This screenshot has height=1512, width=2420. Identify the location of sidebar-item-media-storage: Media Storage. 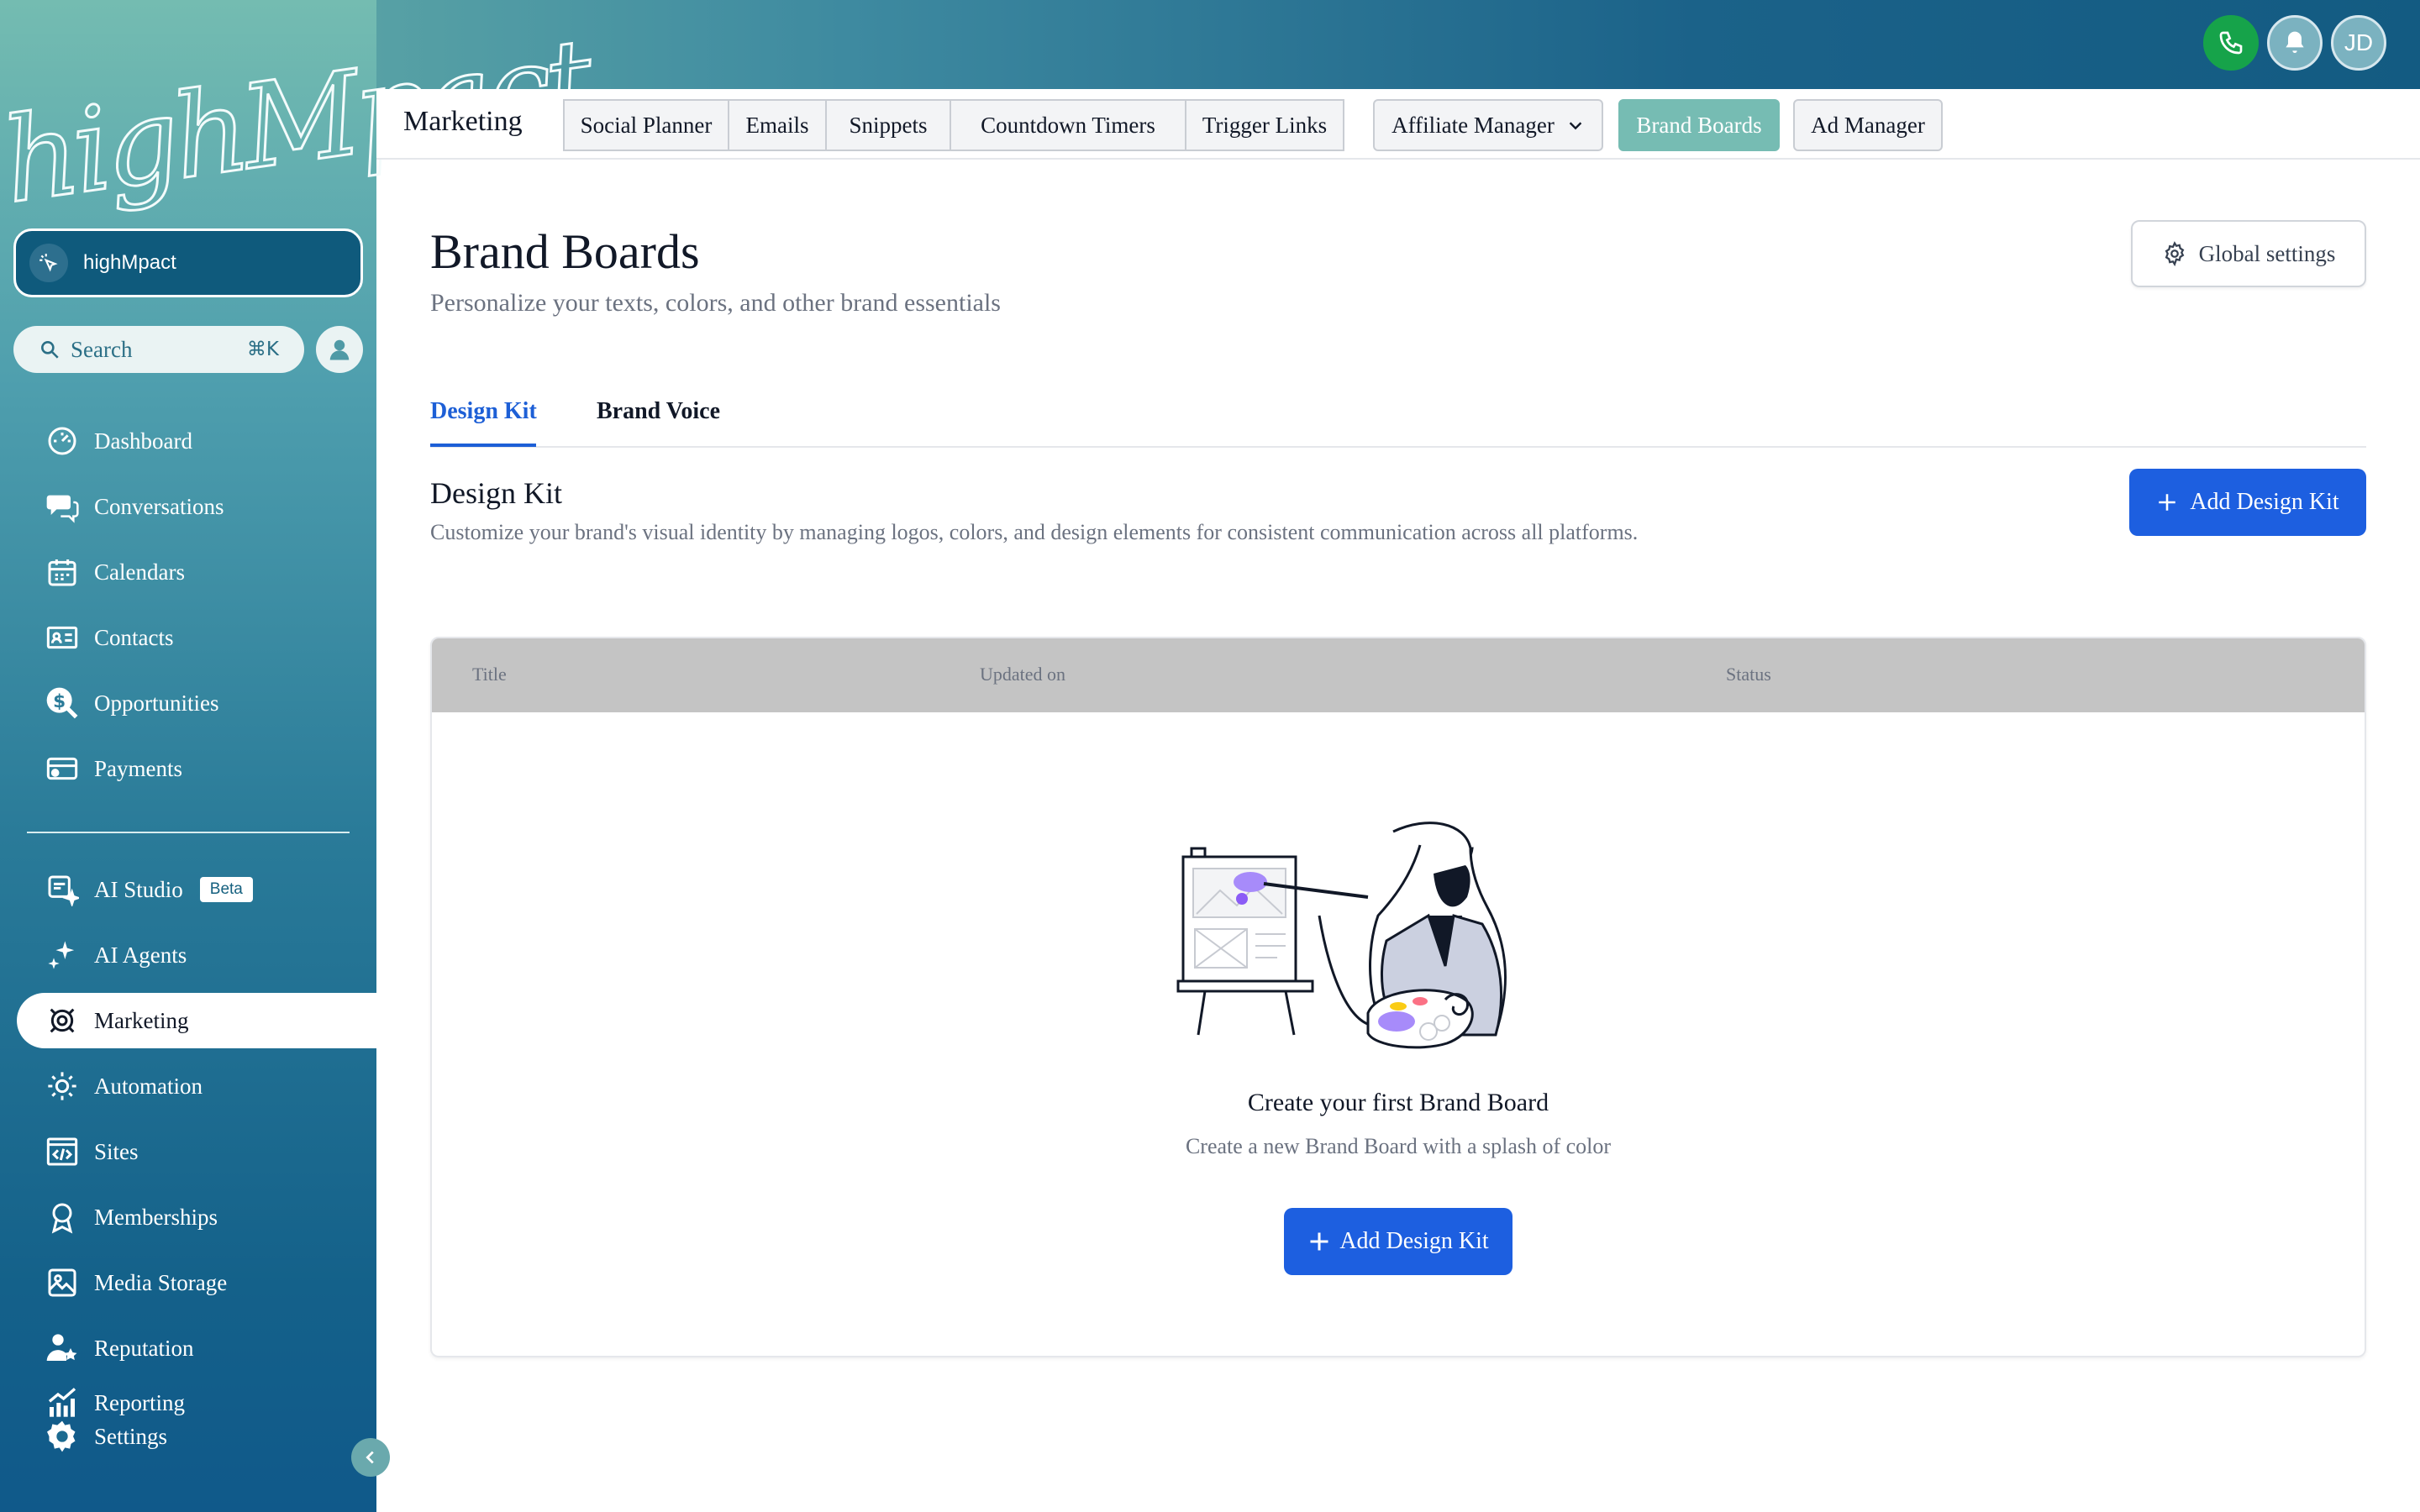
(196, 1282).